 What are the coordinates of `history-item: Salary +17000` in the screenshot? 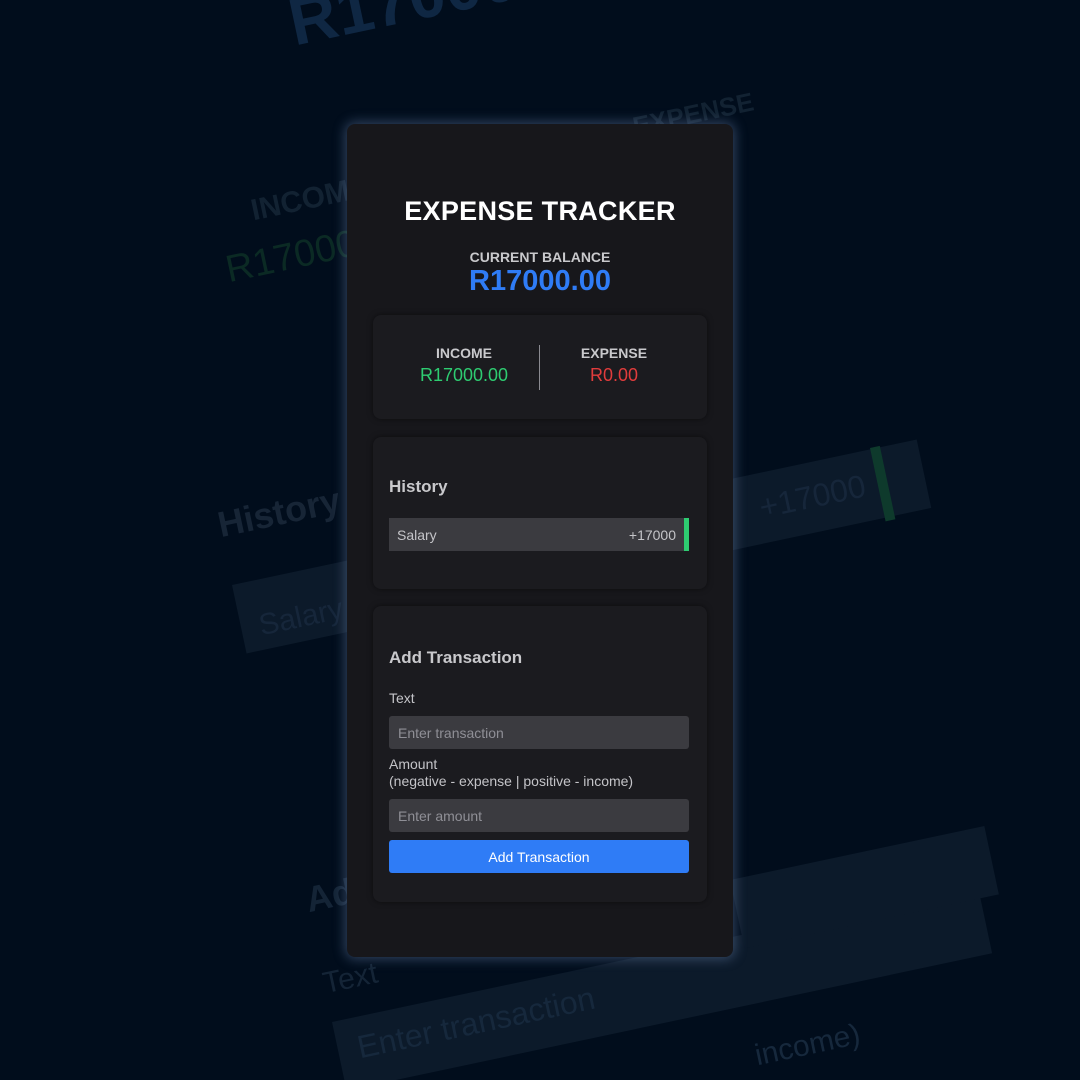 It's located at (539, 534).